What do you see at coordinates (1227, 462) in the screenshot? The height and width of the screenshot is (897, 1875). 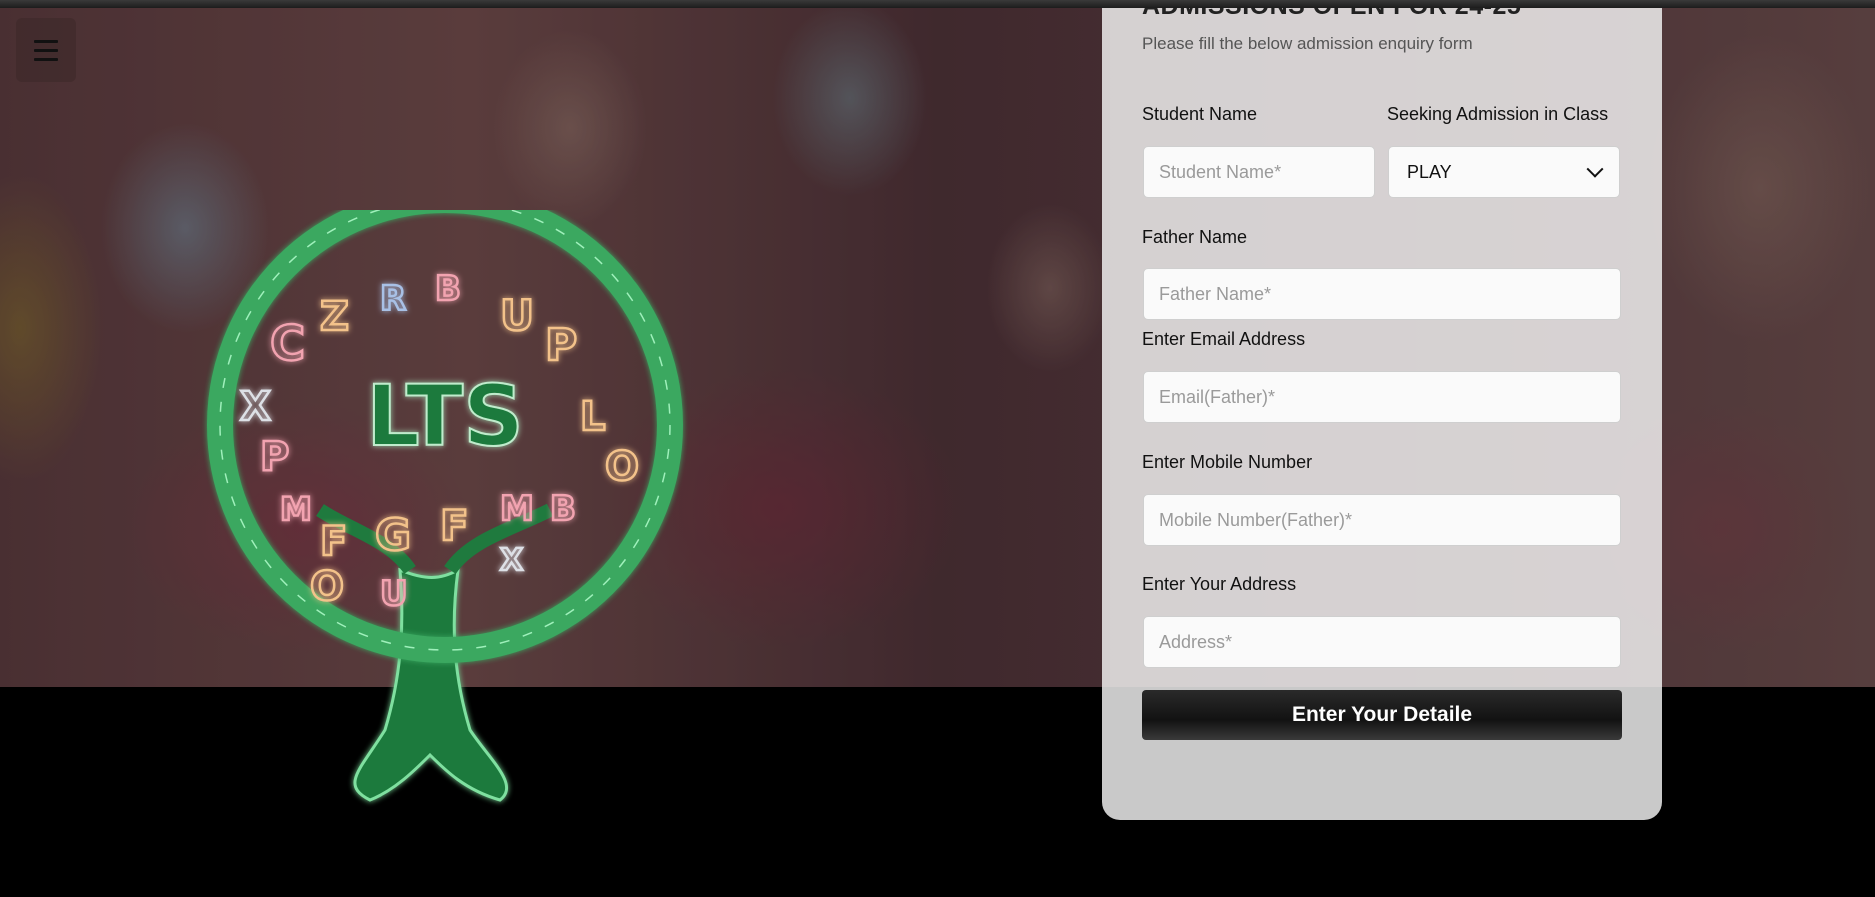 I see `mobile-label: Enter Mobile Number` at bounding box center [1227, 462].